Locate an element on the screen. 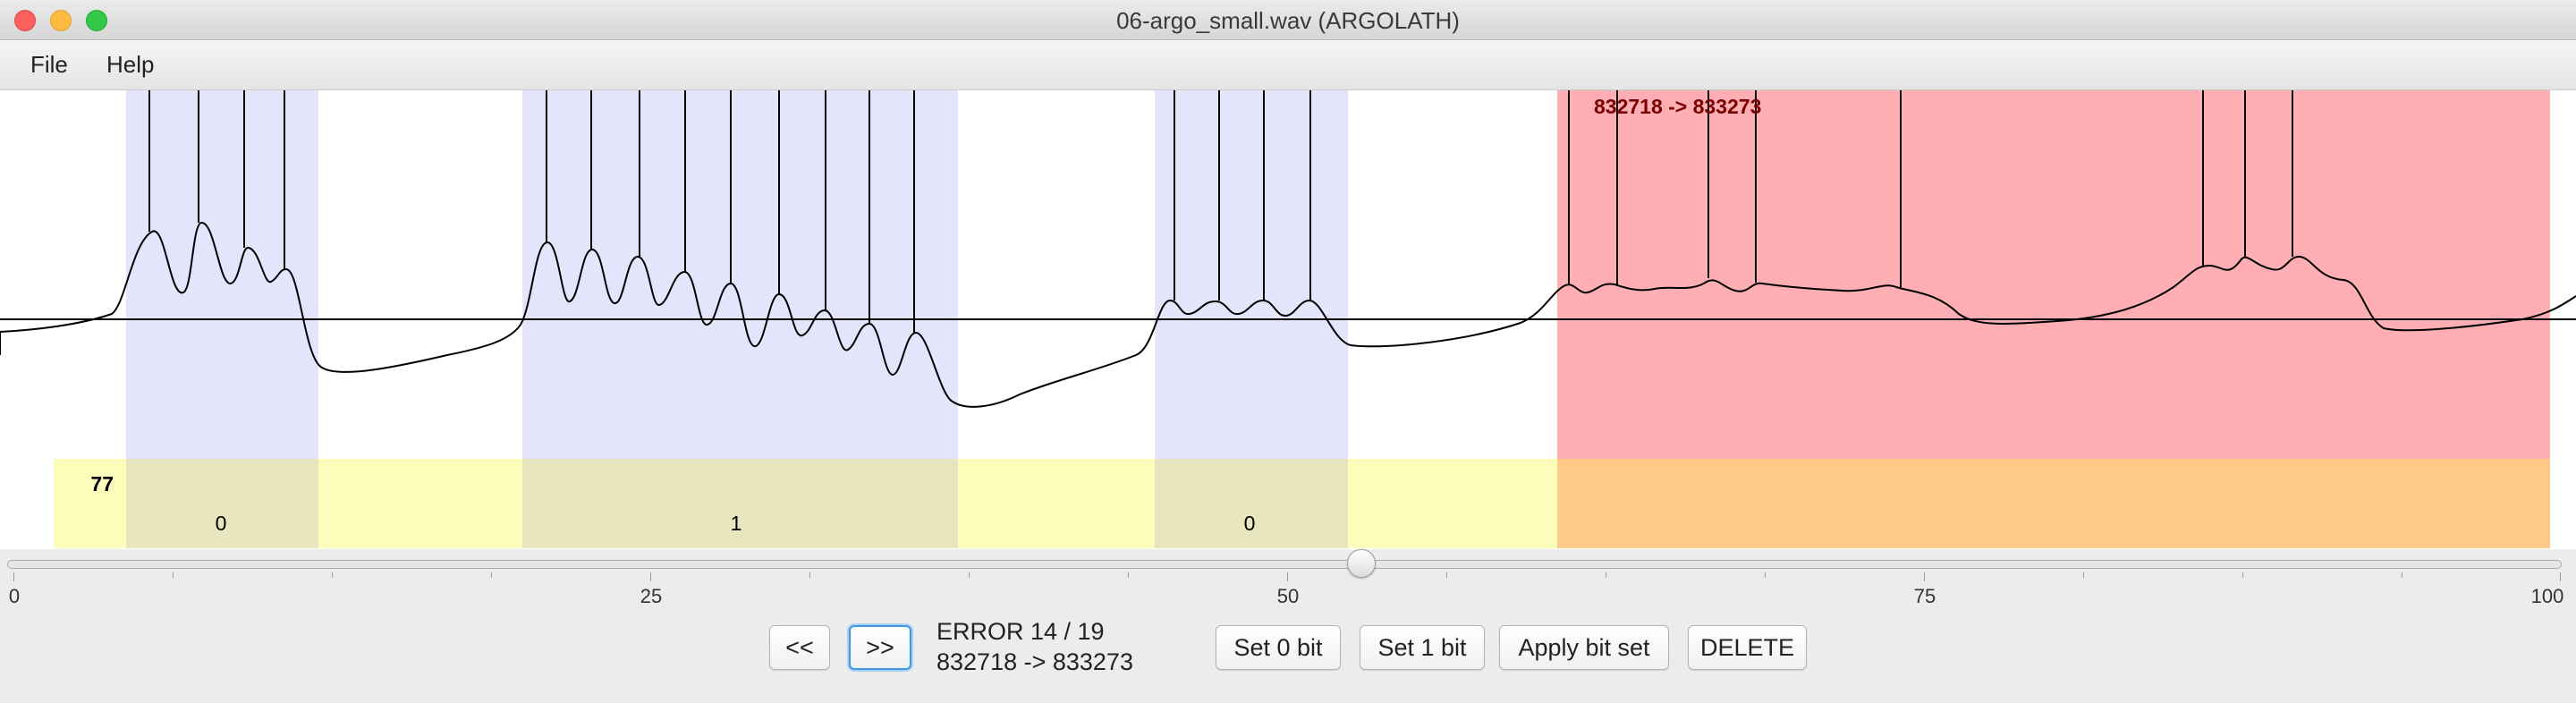 This screenshot has height=703, width=2576. next-error-button: >> is located at coordinates (880, 648).